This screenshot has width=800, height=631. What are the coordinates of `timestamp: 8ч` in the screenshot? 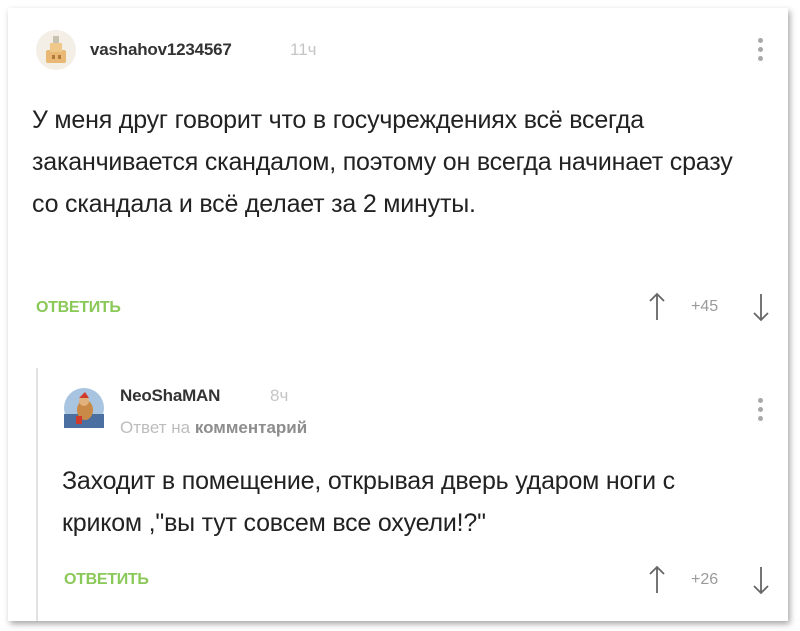 It's located at (279, 395).